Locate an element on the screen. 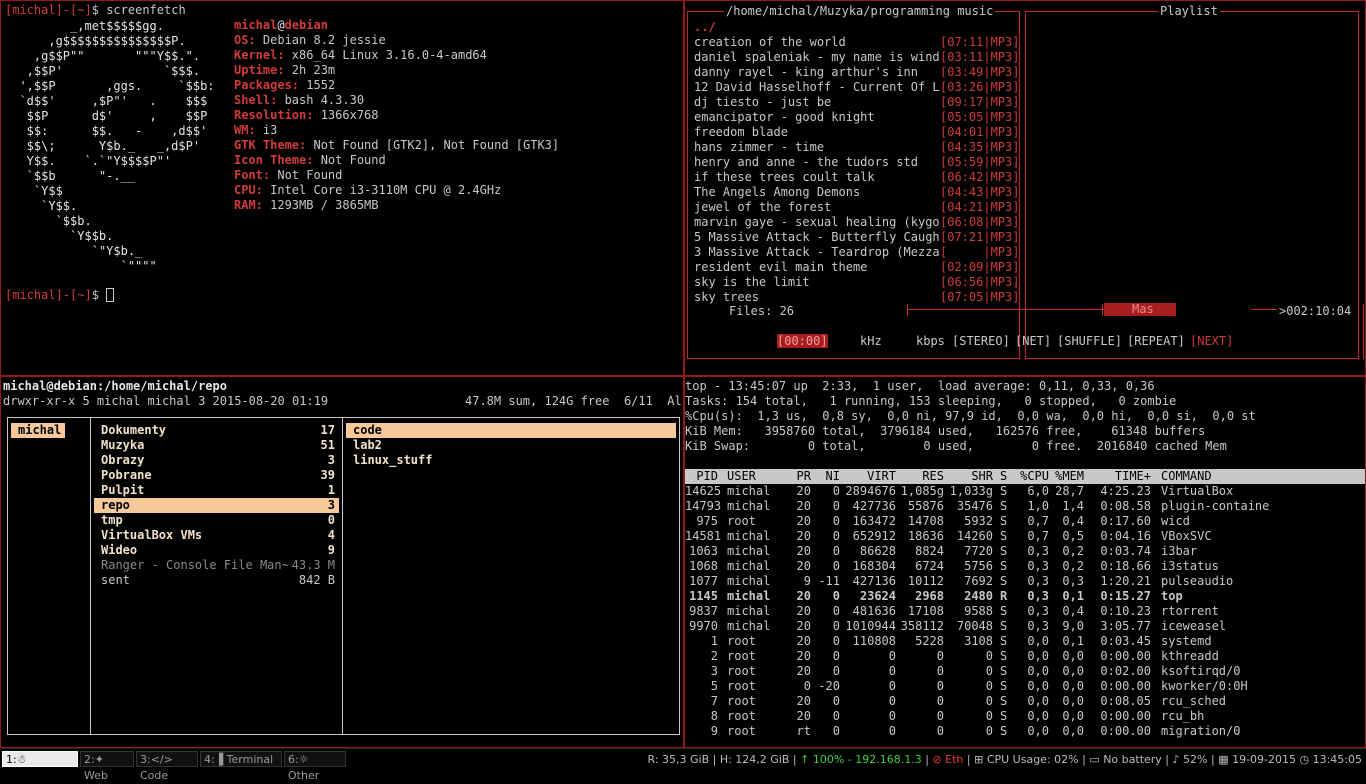 The width and height of the screenshot is (1366, 784). info-value: Not Found [GTK2], Not Found [GTK3] is located at coordinates (433, 145).